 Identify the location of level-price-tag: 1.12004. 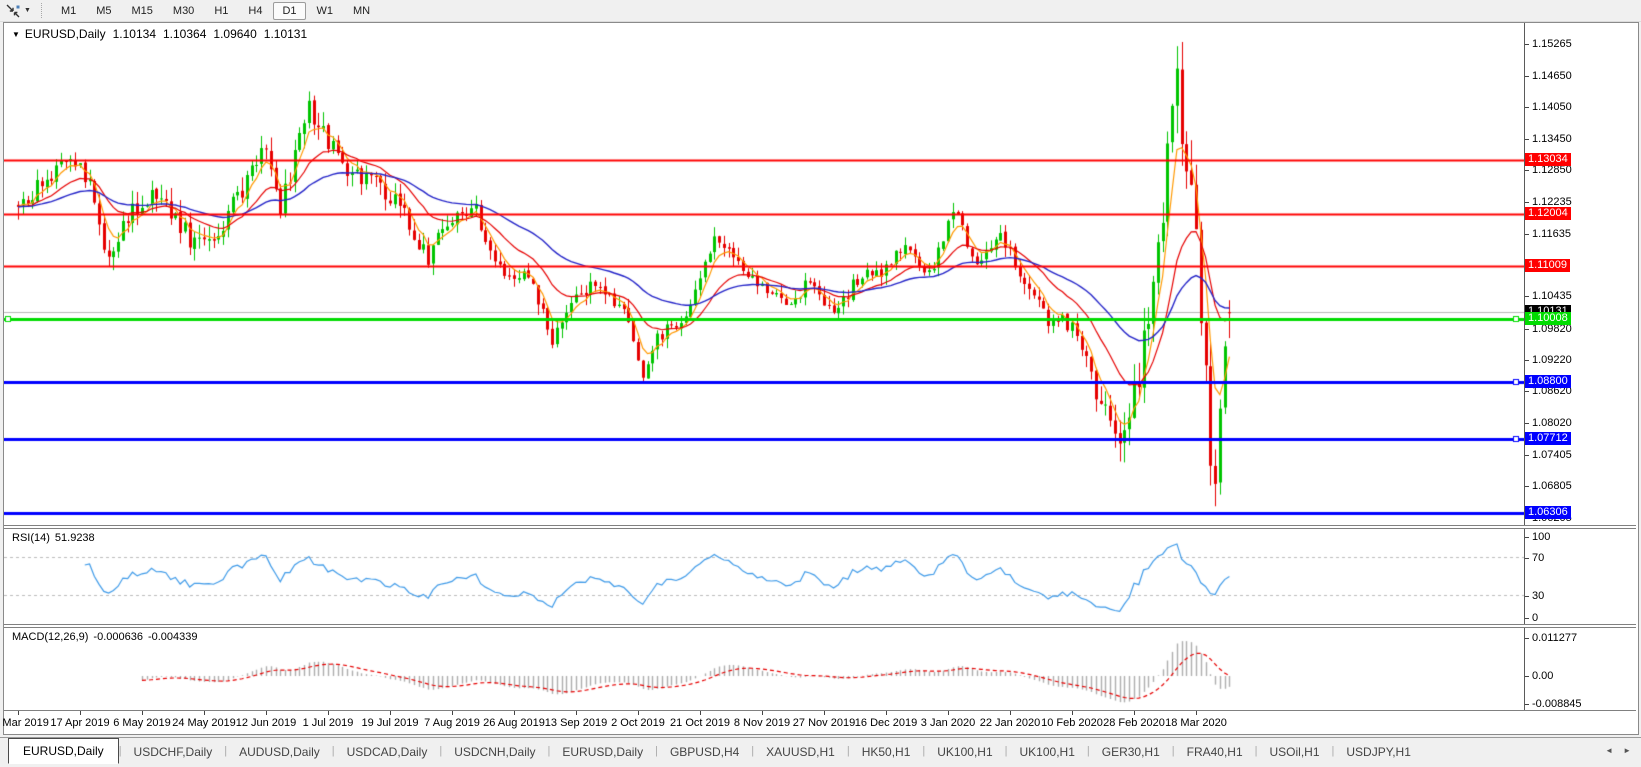
(1548, 213).